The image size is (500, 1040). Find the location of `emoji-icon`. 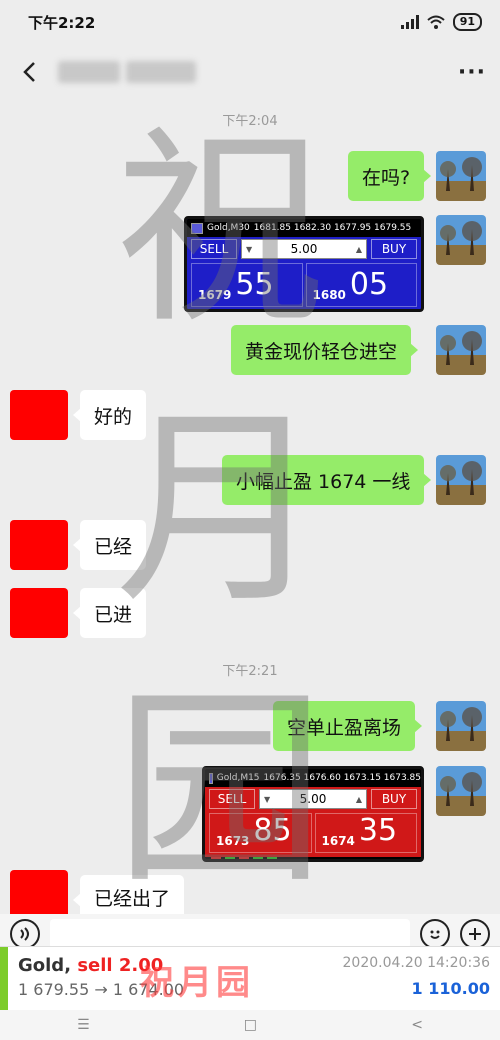

emoji-icon is located at coordinates (435, 934).